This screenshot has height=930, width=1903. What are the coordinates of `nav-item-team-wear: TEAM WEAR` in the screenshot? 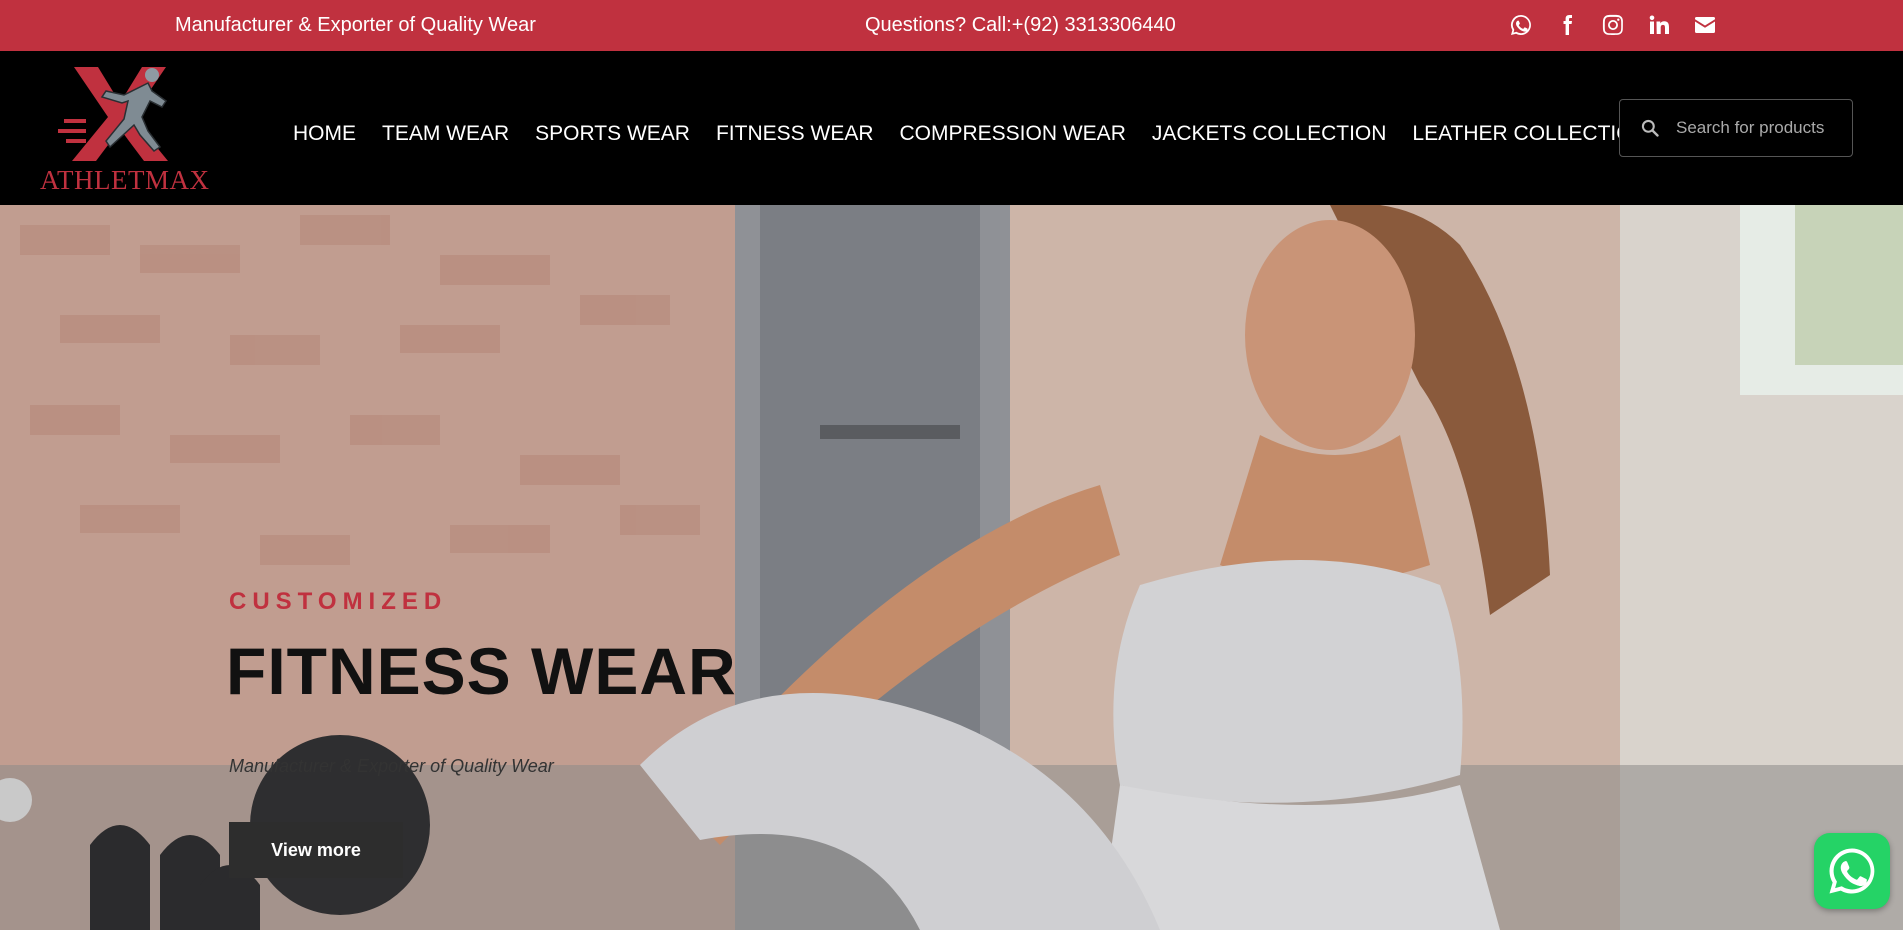 It's located at (445, 134).